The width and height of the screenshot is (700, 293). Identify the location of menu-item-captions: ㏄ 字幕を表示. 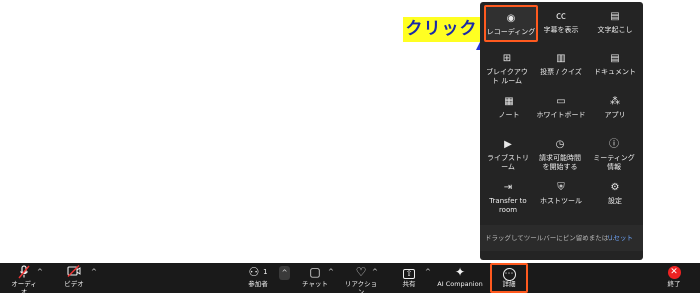
(561, 23).